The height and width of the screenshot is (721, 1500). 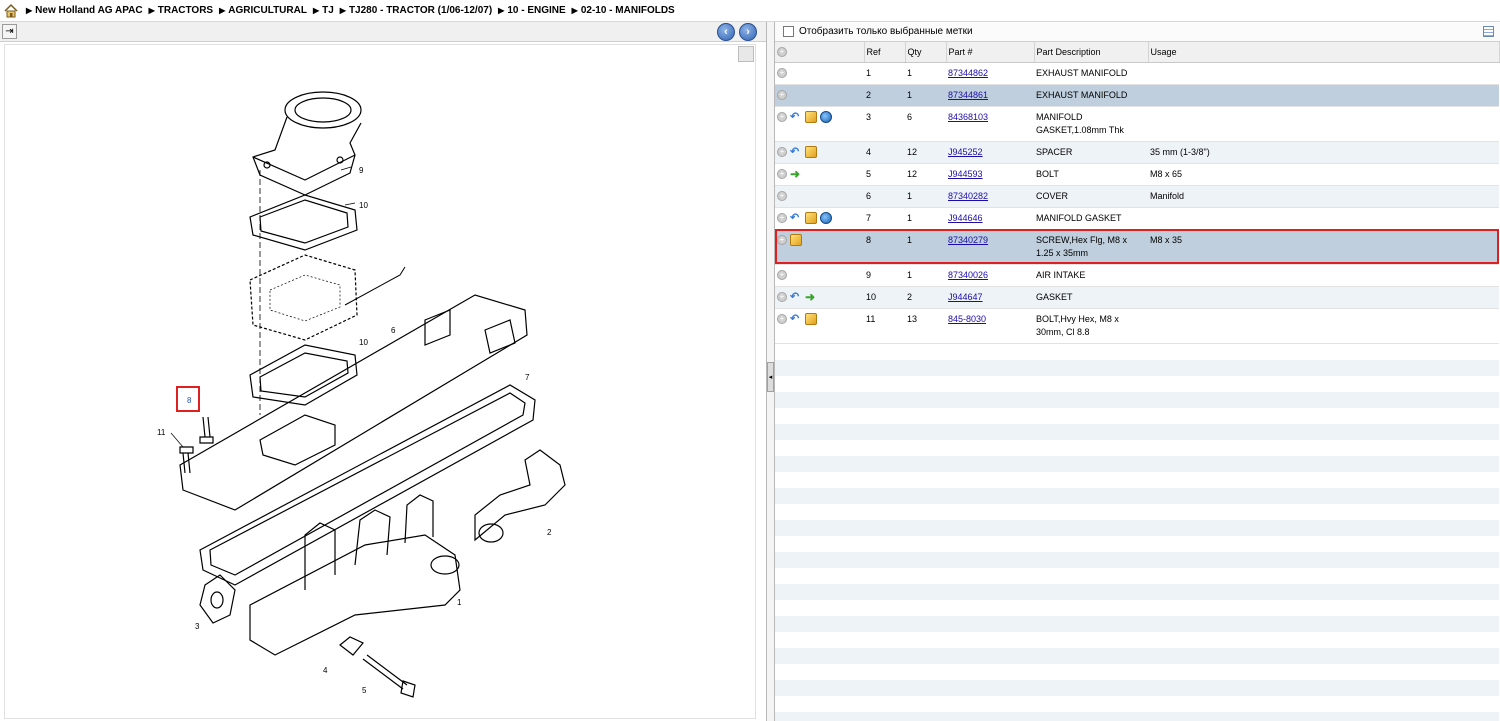 I want to click on row-ref: 5, so click(x=869, y=173).